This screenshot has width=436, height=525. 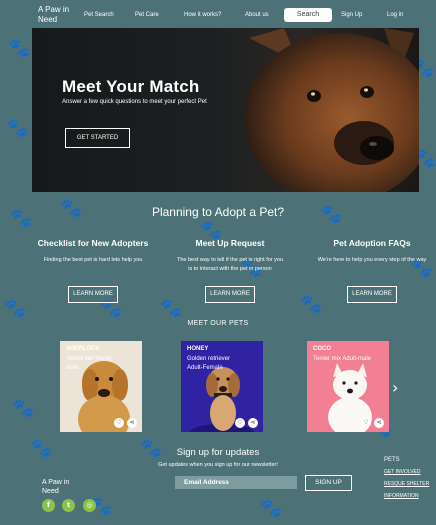 I want to click on pet-card-honey: HONEY Golden retriever Adult-Female ♡ ⋖, so click(x=222, y=386).